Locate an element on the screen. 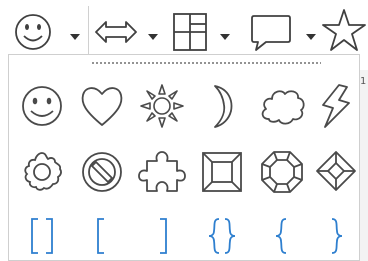  sun-icon is located at coordinates (162, 106).